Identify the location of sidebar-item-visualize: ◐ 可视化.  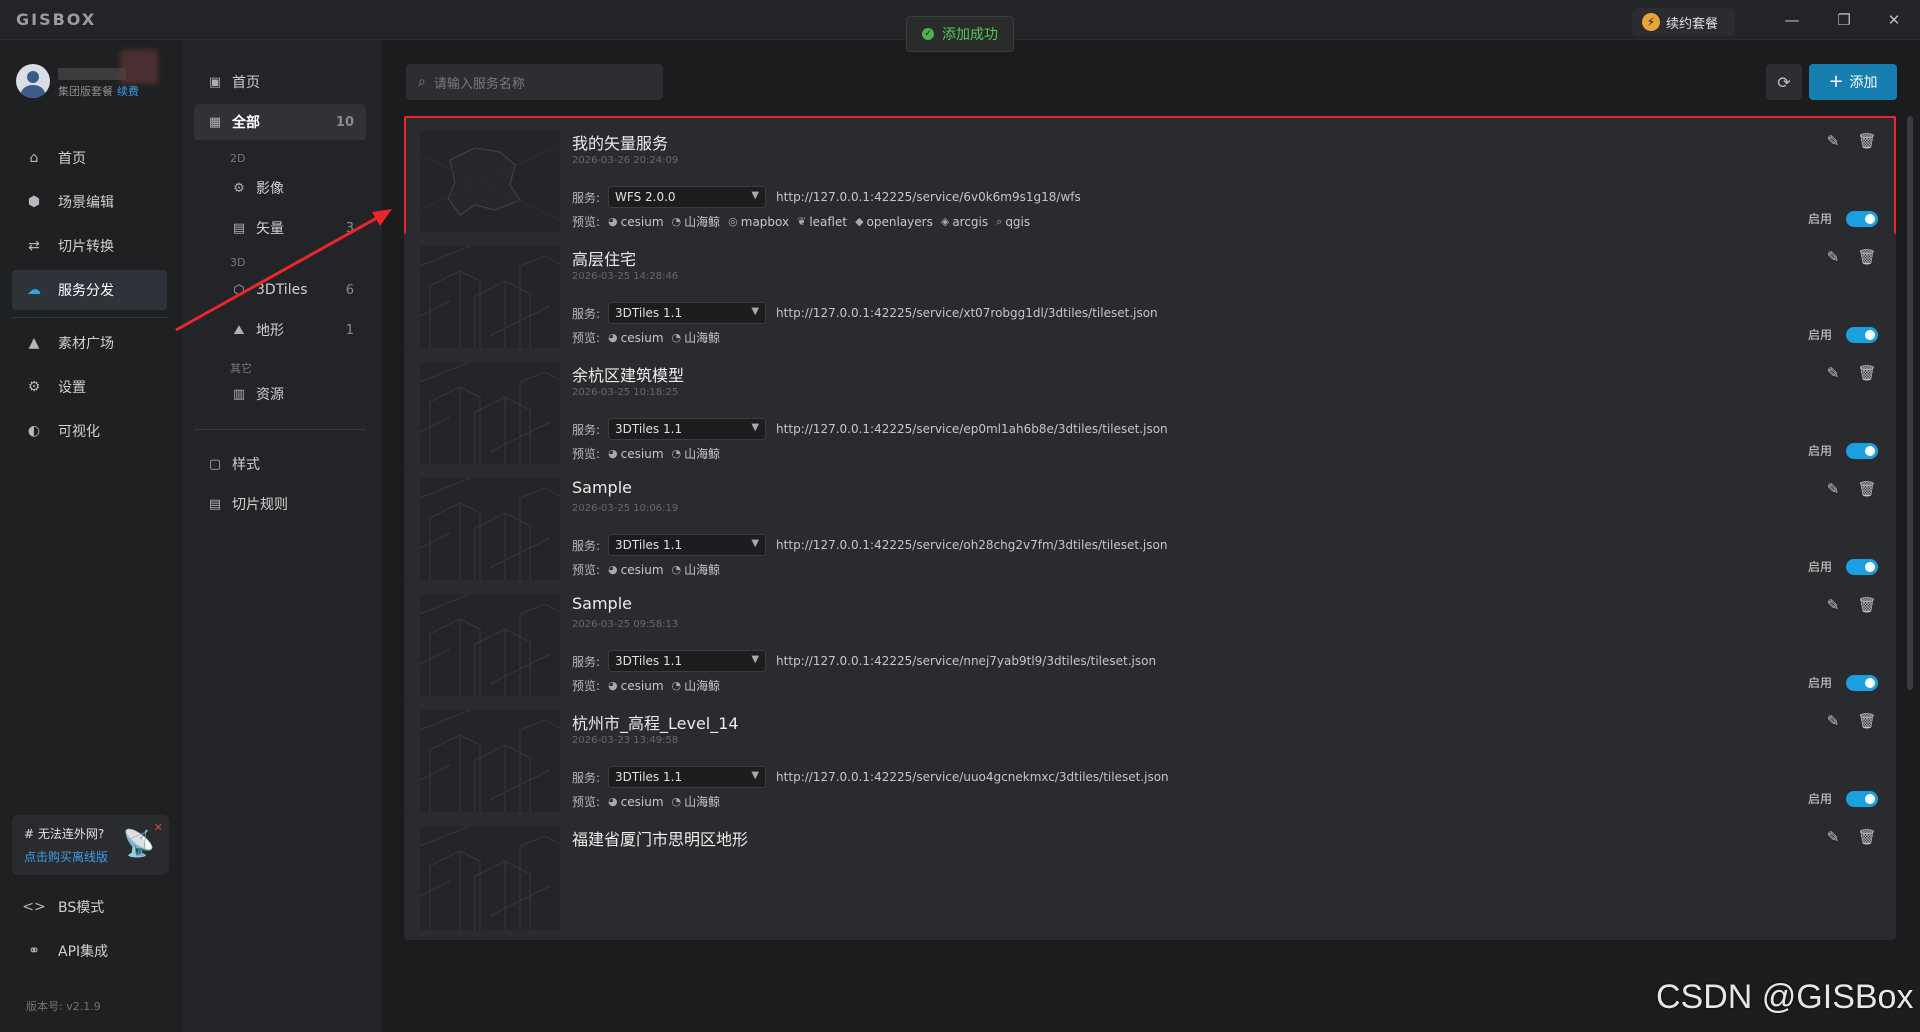
(89, 431).